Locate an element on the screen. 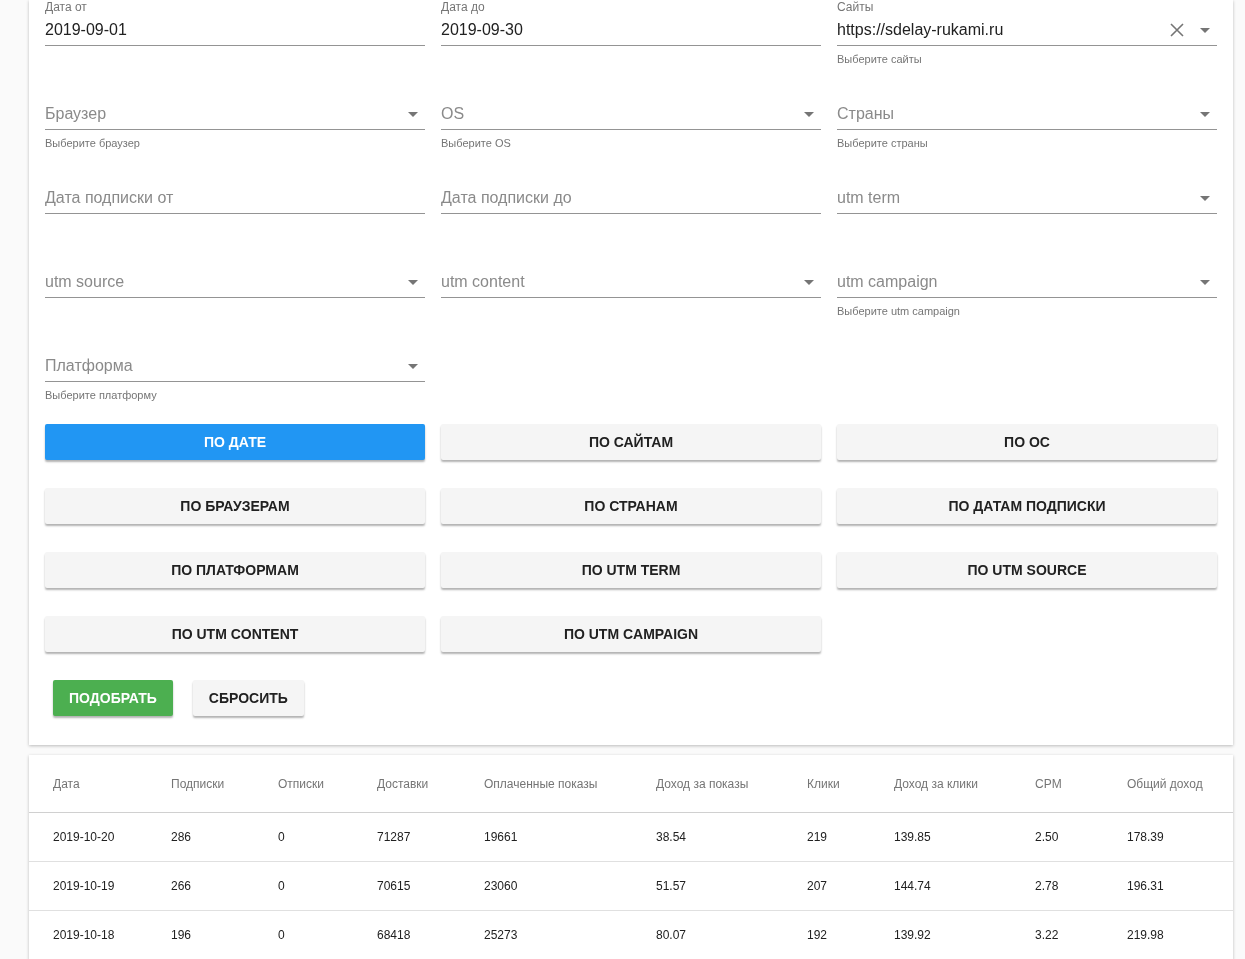  column-header: Оплаченные показы is located at coordinates (570, 784).